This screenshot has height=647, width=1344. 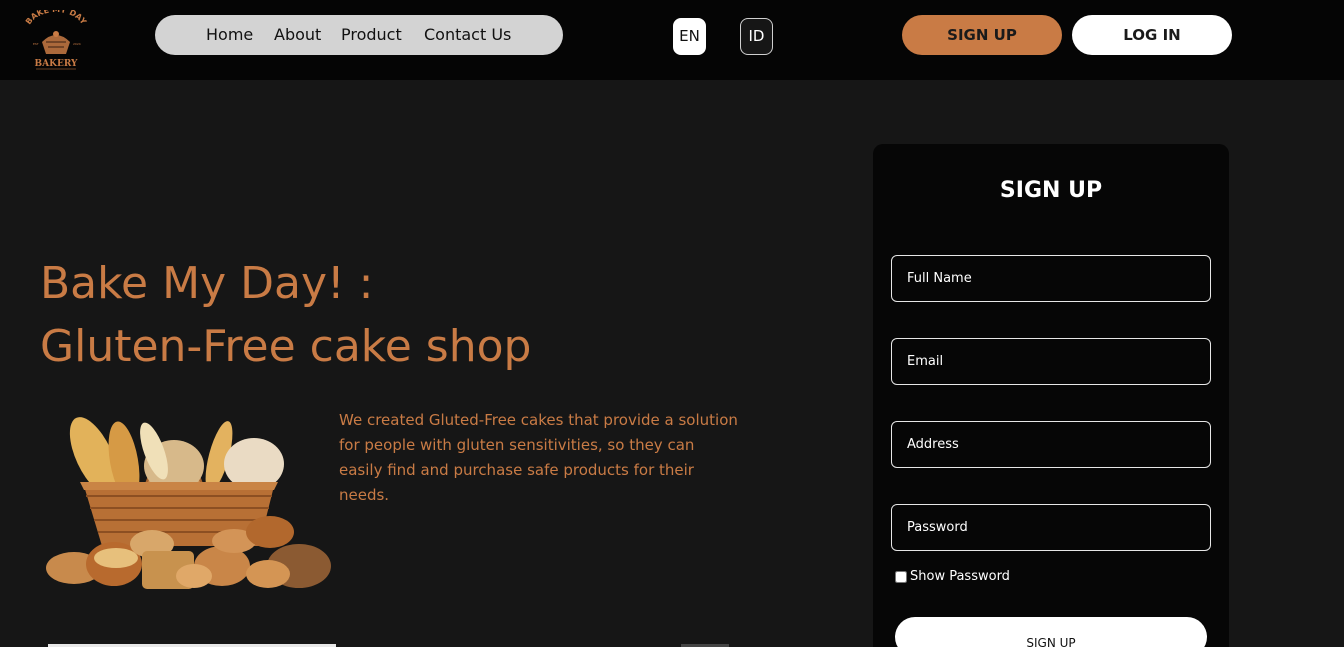 What do you see at coordinates (1051, 444) in the screenshot?
I see `address-input` at bounding box center [1051, 444].